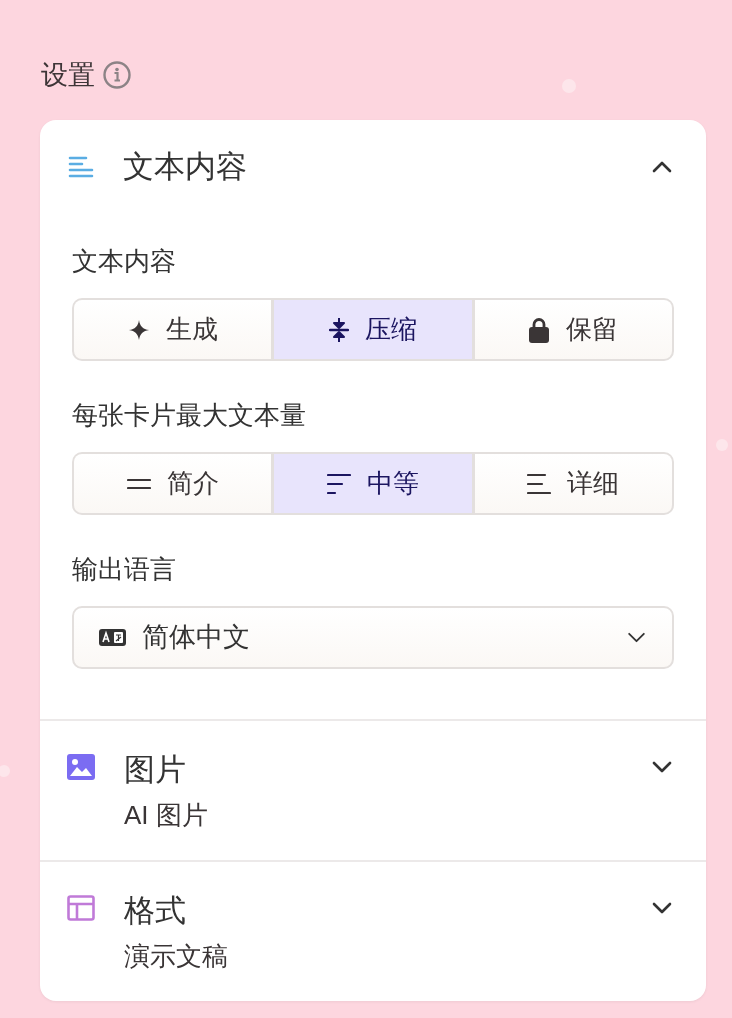  Describe the element at coordinates (155, 911) in the screenshot. I see `section-title: 格式` at that location.